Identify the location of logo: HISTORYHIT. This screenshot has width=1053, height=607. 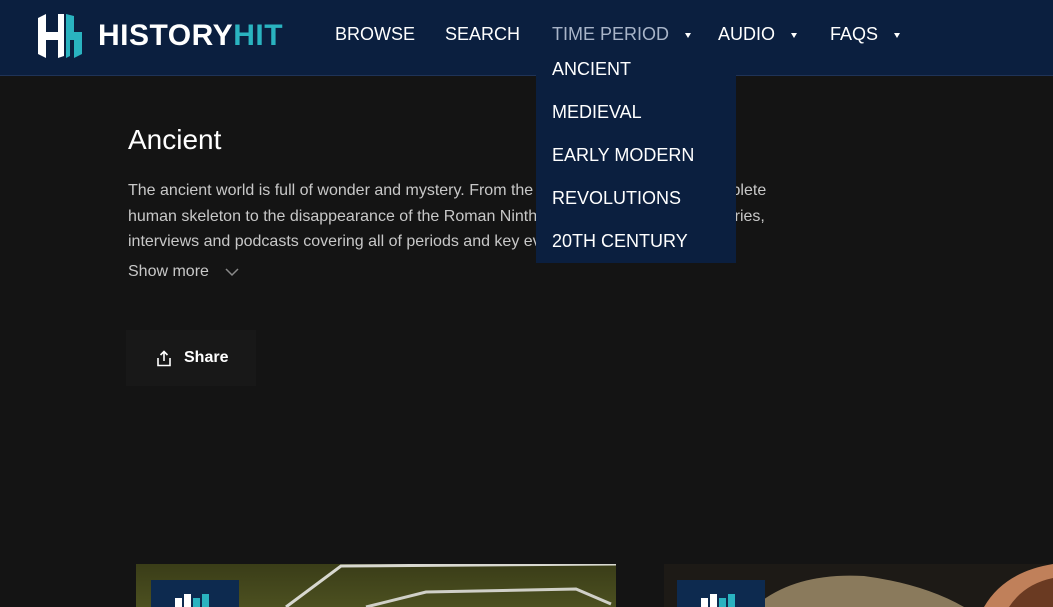
(159, 36).